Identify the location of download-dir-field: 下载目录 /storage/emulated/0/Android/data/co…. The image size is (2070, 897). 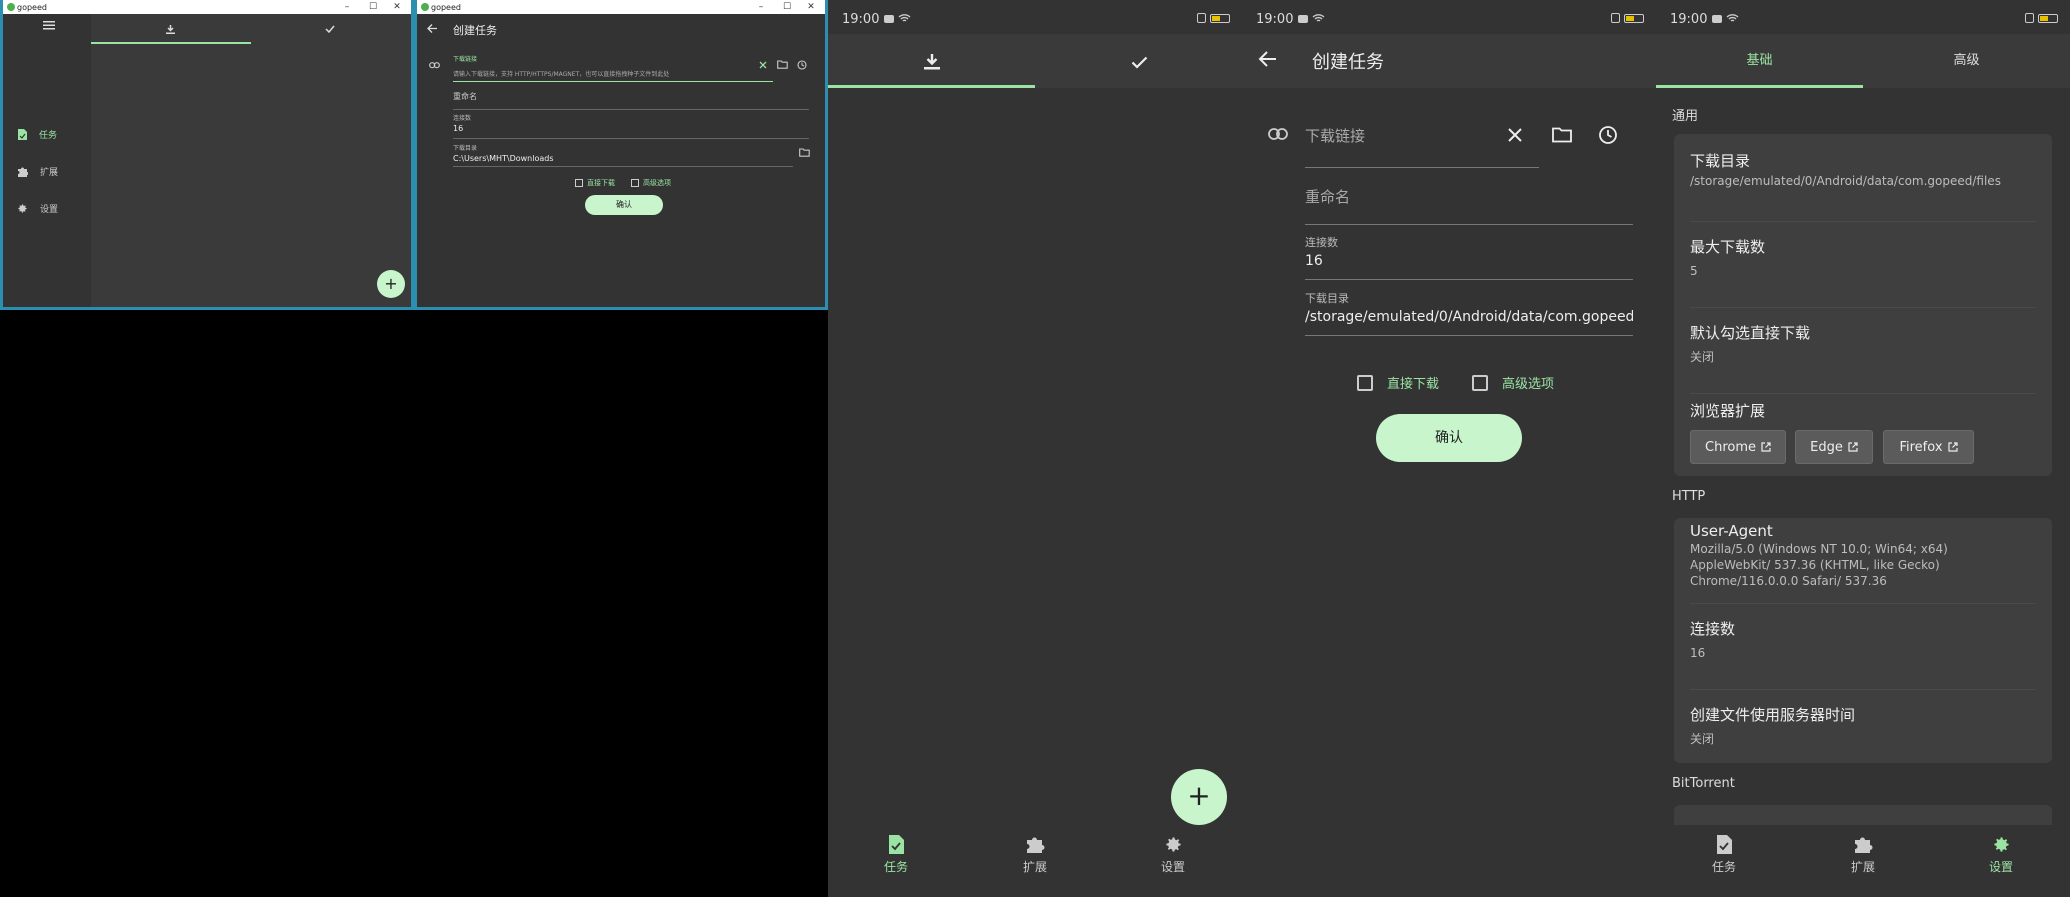
(1469, 312).